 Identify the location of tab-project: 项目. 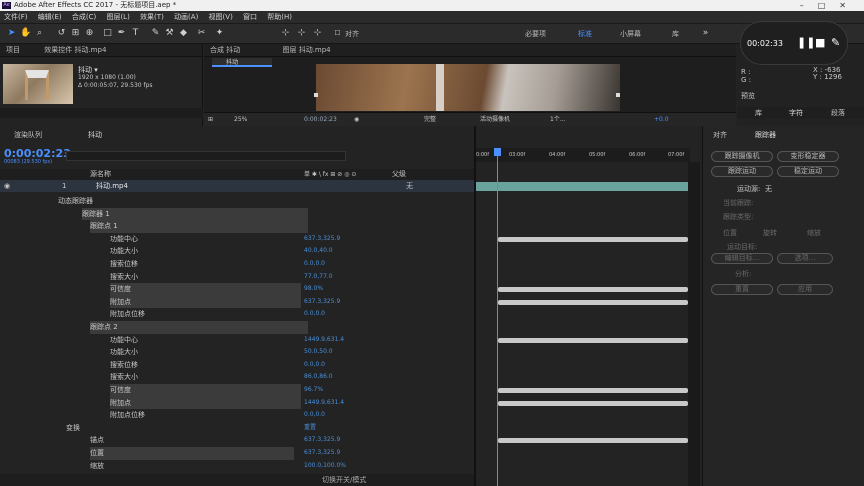
(13, 50).